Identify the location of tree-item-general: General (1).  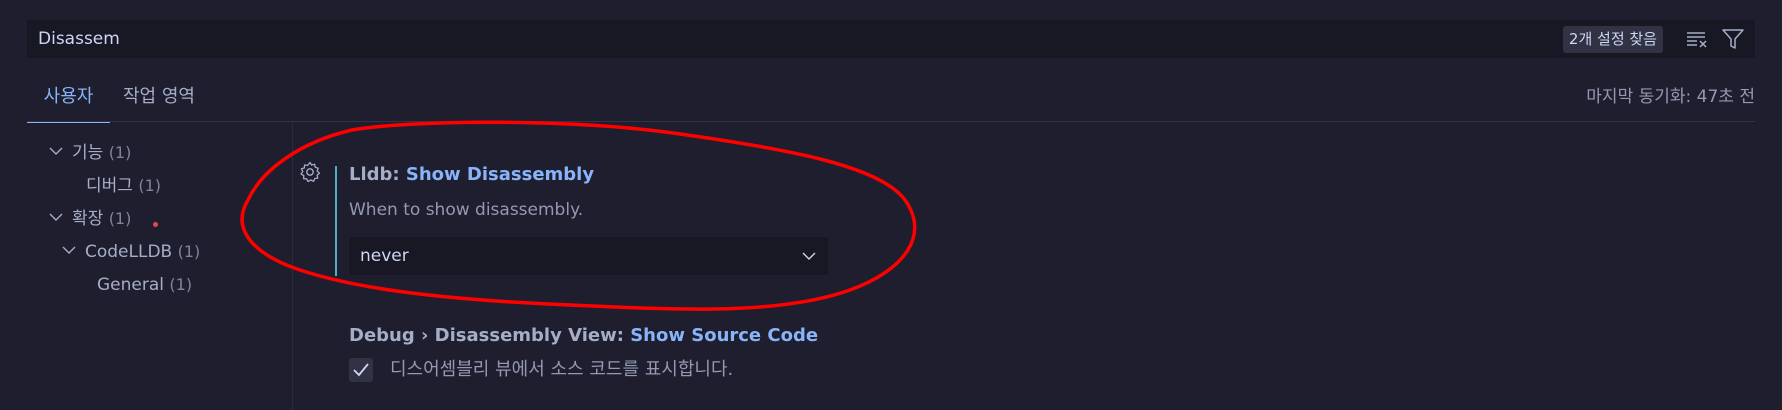
(144, 285).